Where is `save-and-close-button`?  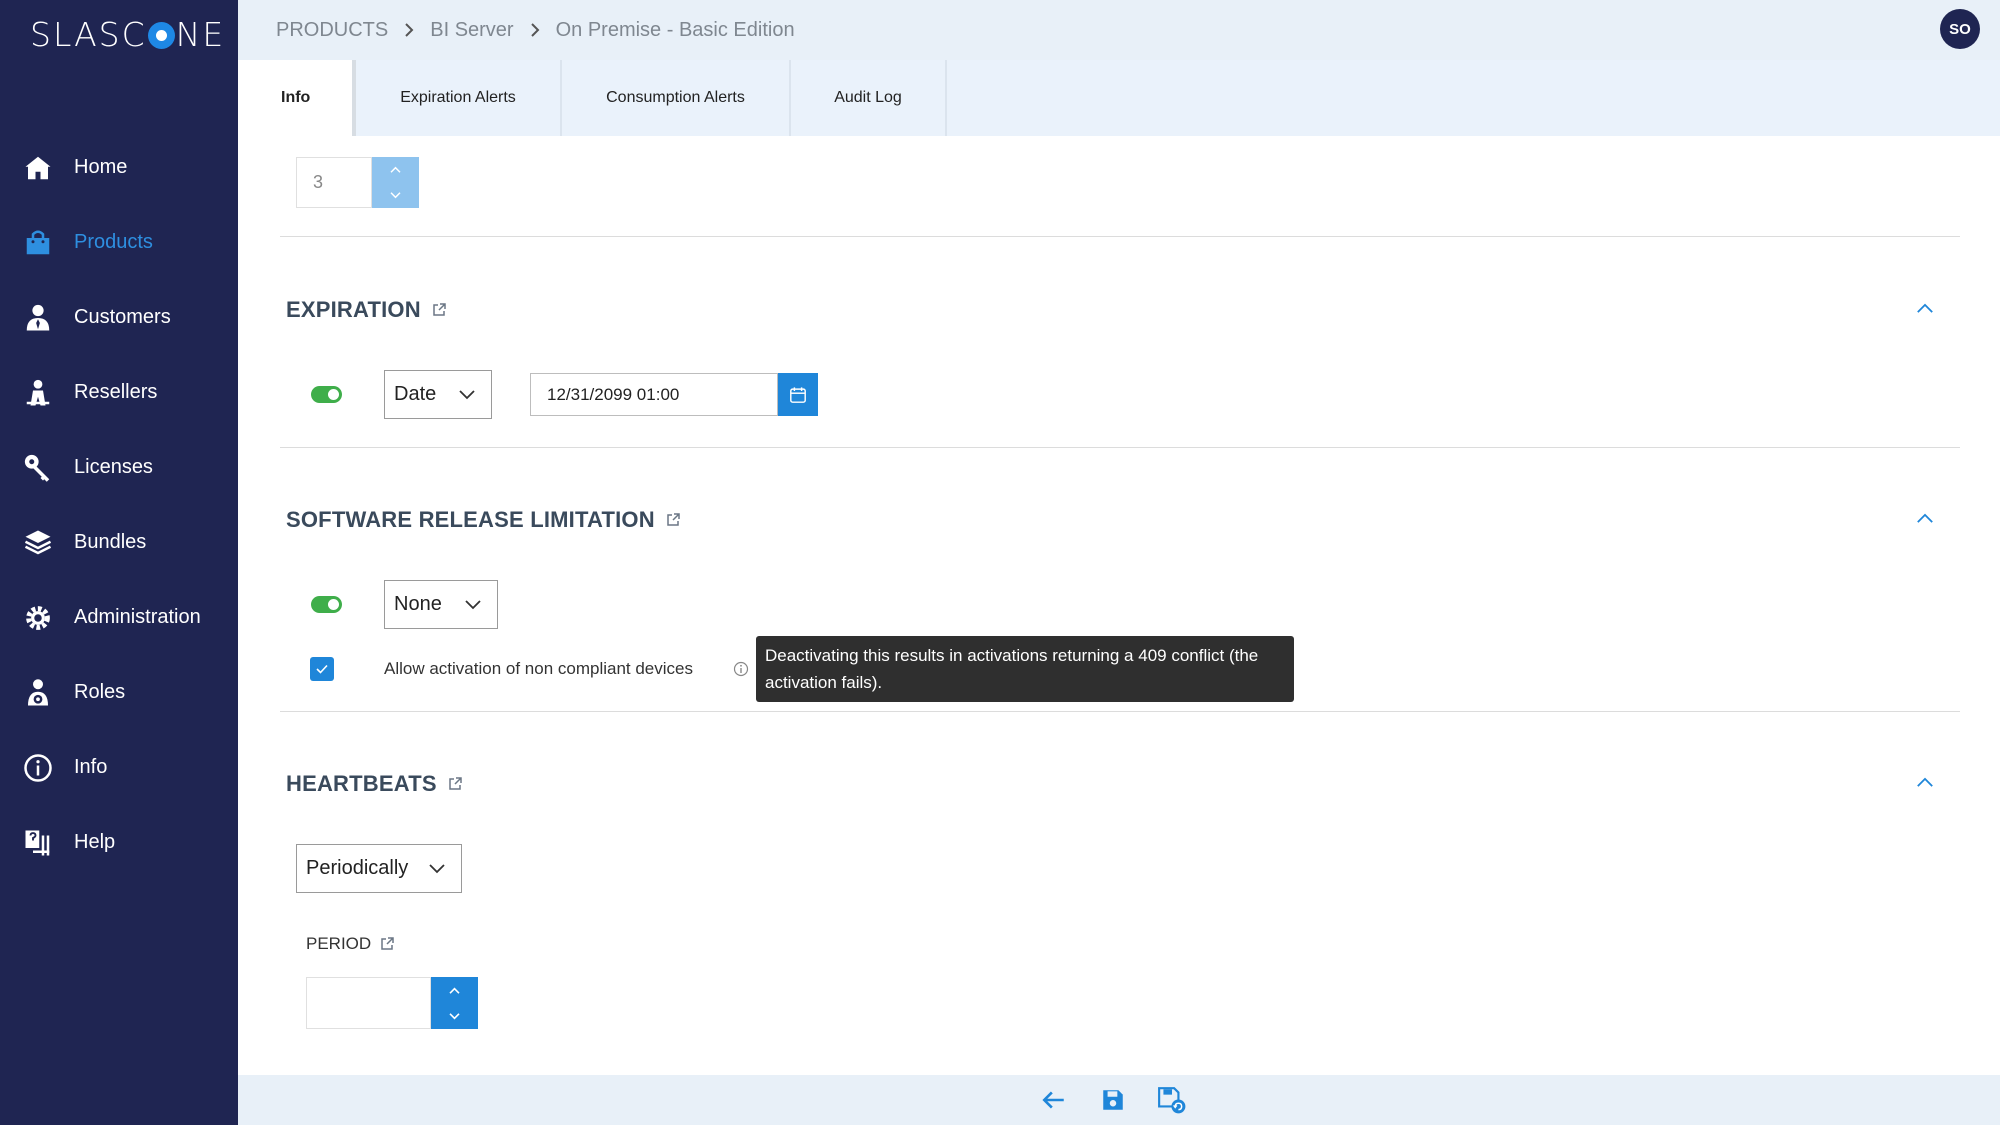 save-and-close-button is located at coordinates (1172, 1100).